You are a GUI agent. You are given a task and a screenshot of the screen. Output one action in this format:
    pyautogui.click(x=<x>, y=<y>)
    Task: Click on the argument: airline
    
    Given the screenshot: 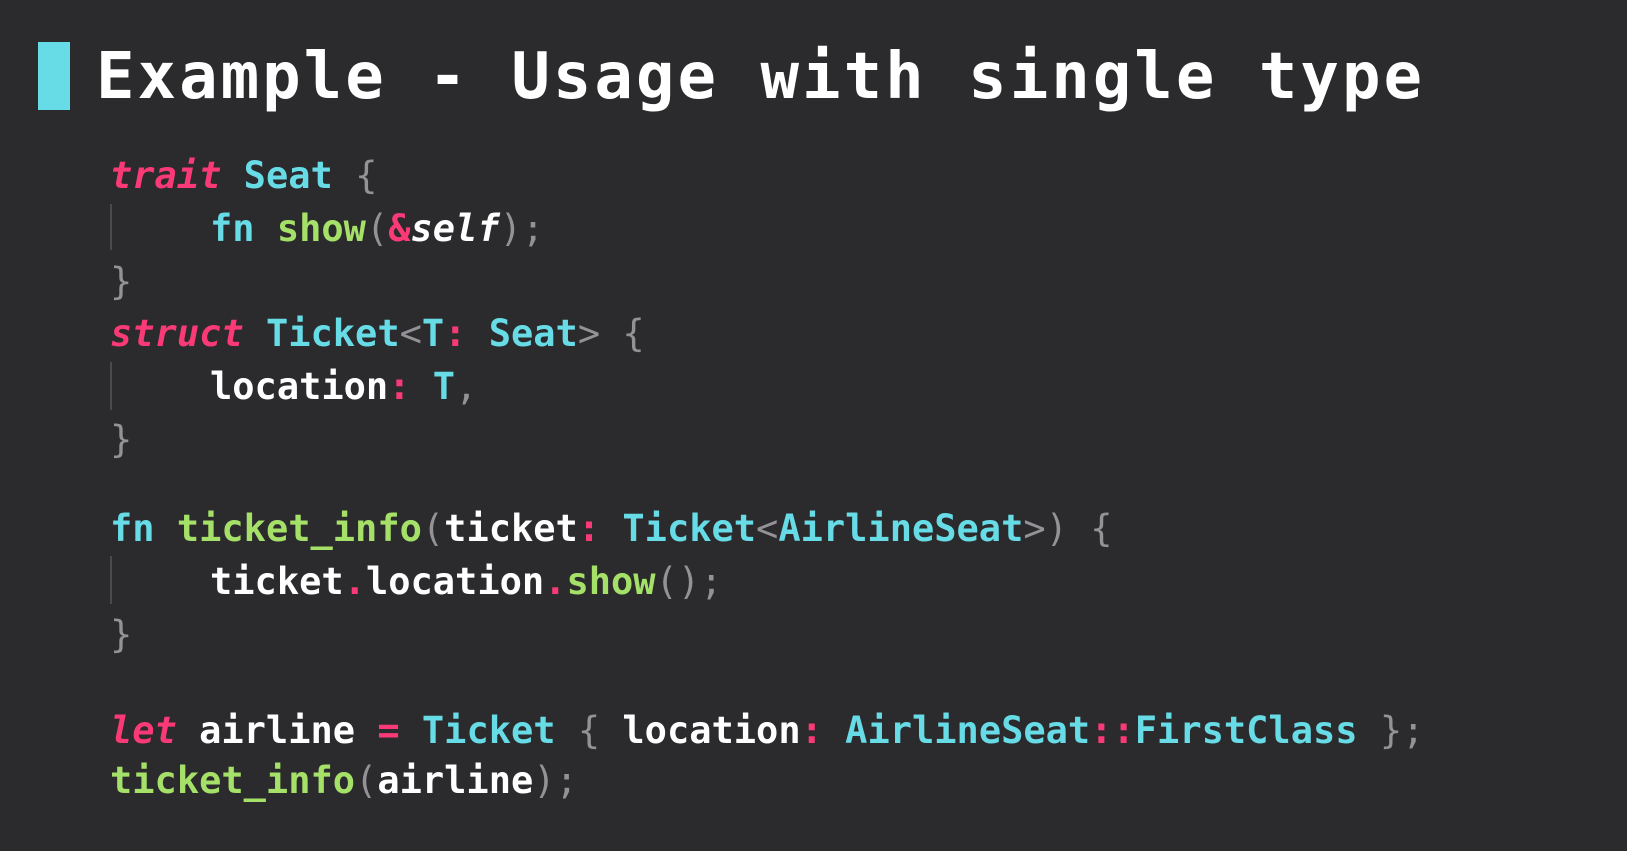 What is the action you would take?
    pyautogui.click(x=455, y=780)
    